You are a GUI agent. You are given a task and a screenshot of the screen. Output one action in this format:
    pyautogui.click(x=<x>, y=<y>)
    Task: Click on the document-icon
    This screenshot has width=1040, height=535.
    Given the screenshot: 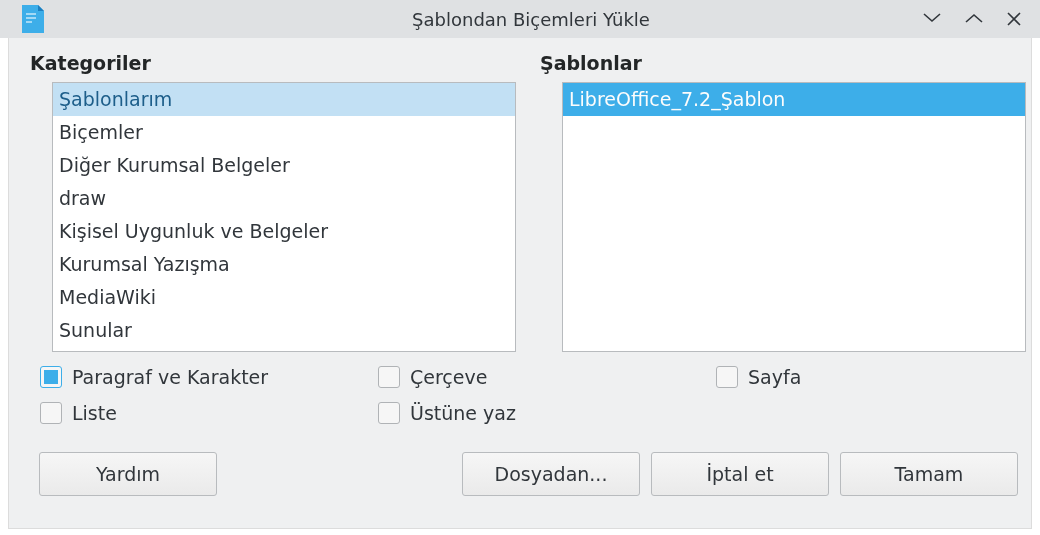 What is the action you would take?
    pyautogui.click(x=33, y=19)
    